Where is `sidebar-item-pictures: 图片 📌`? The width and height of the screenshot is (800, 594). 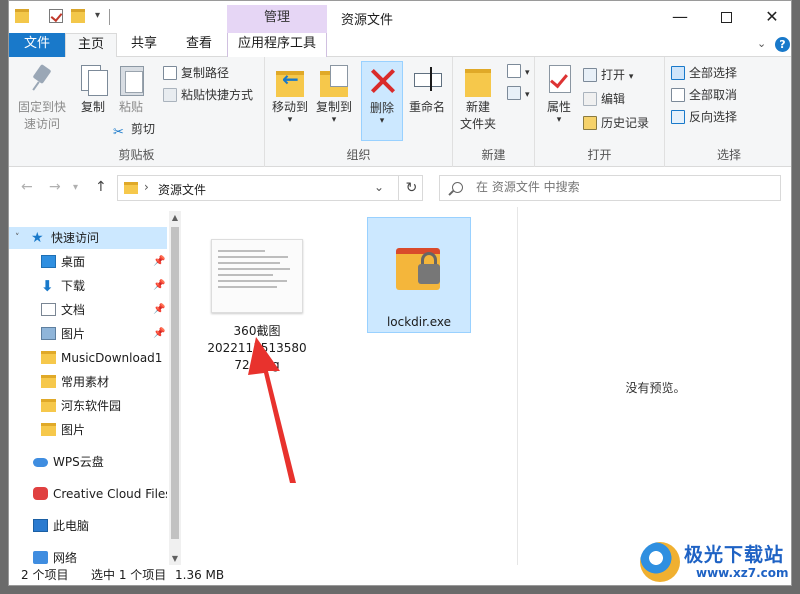 sidebar-item-pictures: 图片 📌 is located at coordinates (88, 334).